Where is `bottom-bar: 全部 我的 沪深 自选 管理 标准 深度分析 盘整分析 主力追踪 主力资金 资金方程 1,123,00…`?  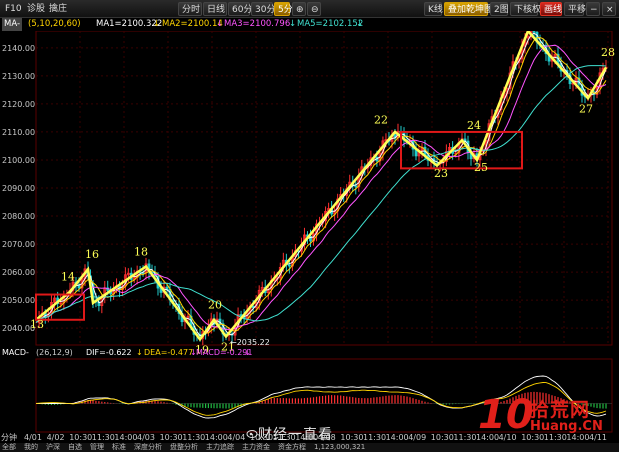
bottom-bar: 全部 我的 沪深 自选 管理 标准 深度分析 盘整分析 主力追踪 主力资金 资金方程 1,123,00… is located at coordinates (309, 447).